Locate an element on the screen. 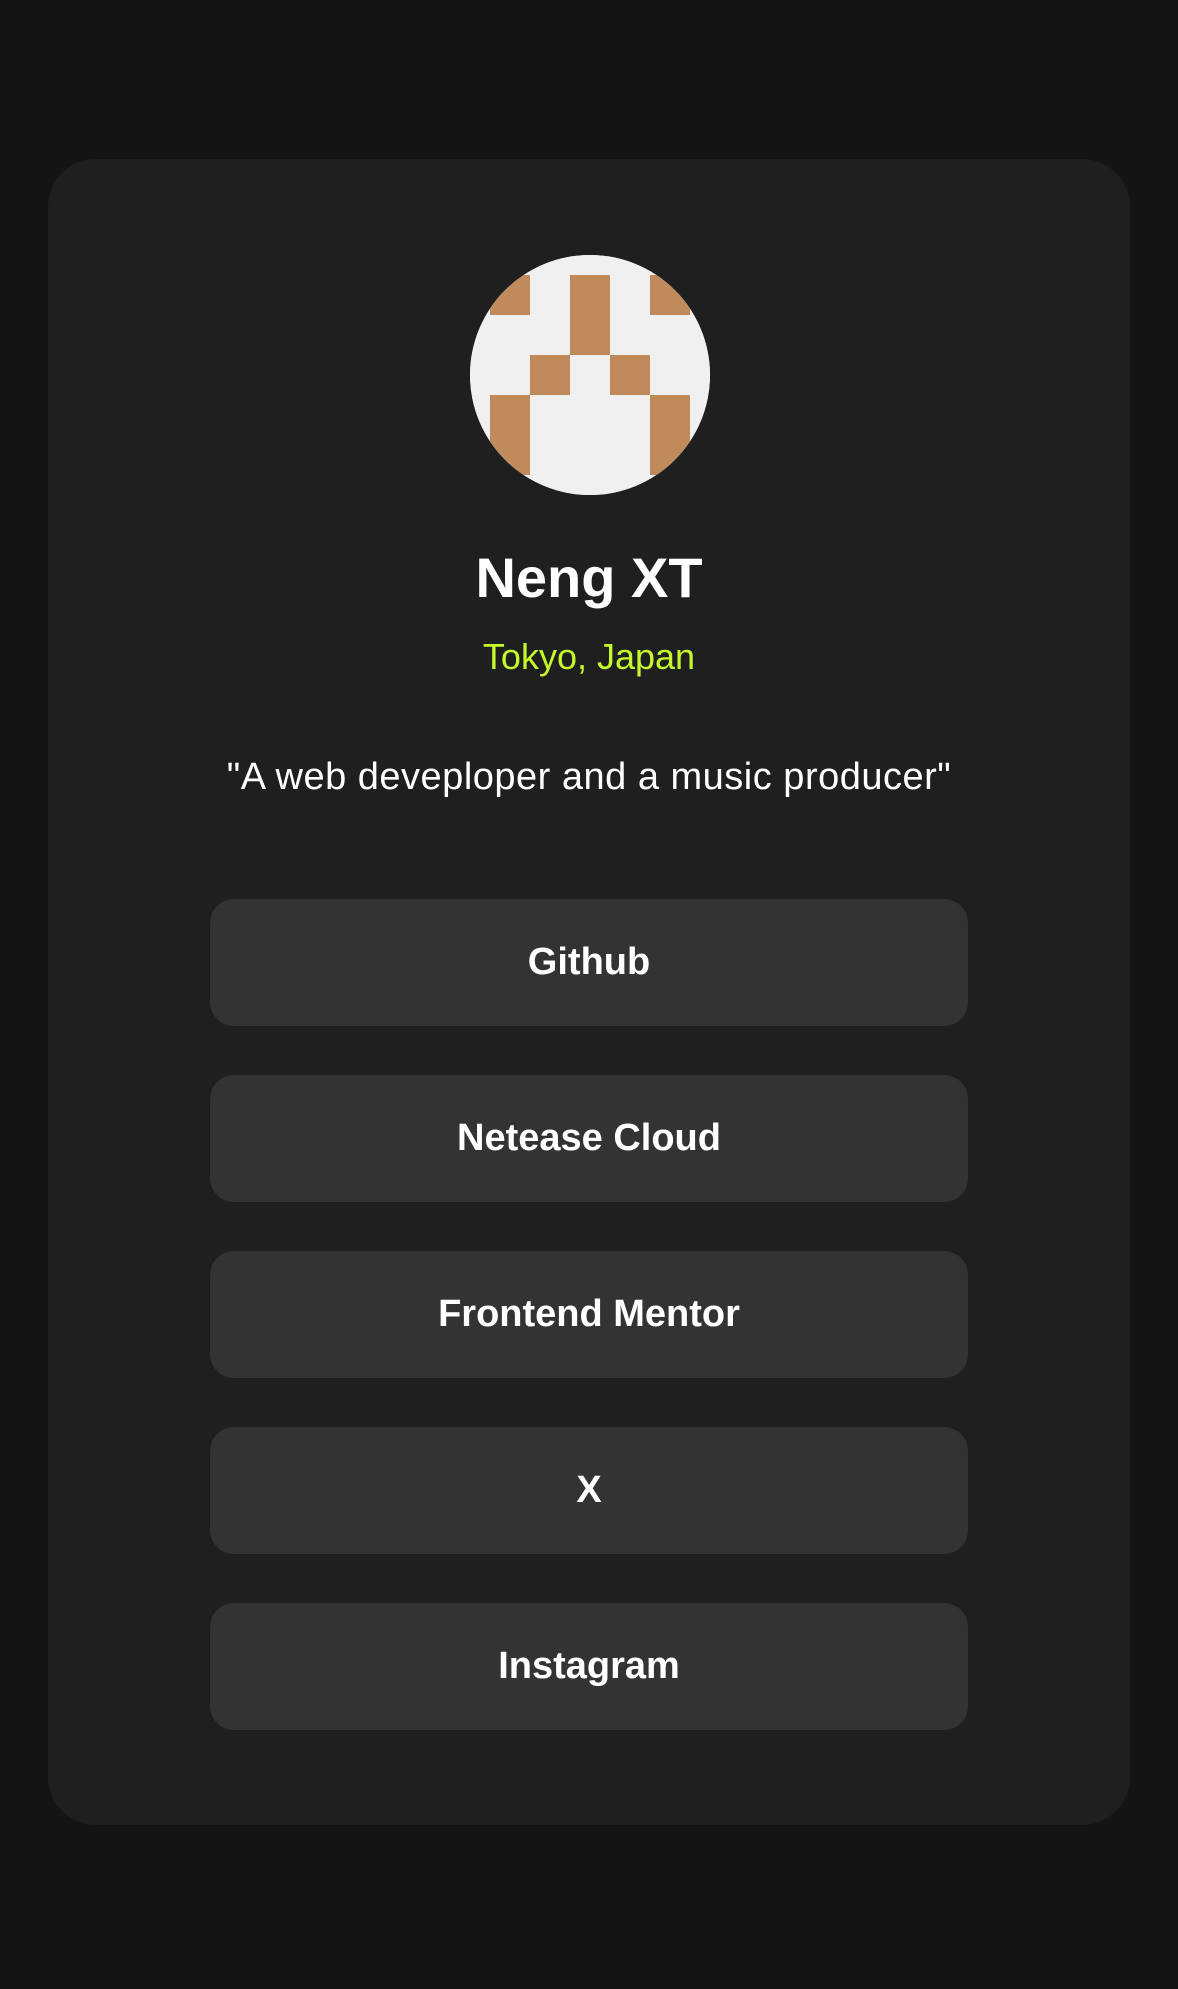  netease-cloud-link-button: Netease Cloud is located at coordinates (589, 1138).